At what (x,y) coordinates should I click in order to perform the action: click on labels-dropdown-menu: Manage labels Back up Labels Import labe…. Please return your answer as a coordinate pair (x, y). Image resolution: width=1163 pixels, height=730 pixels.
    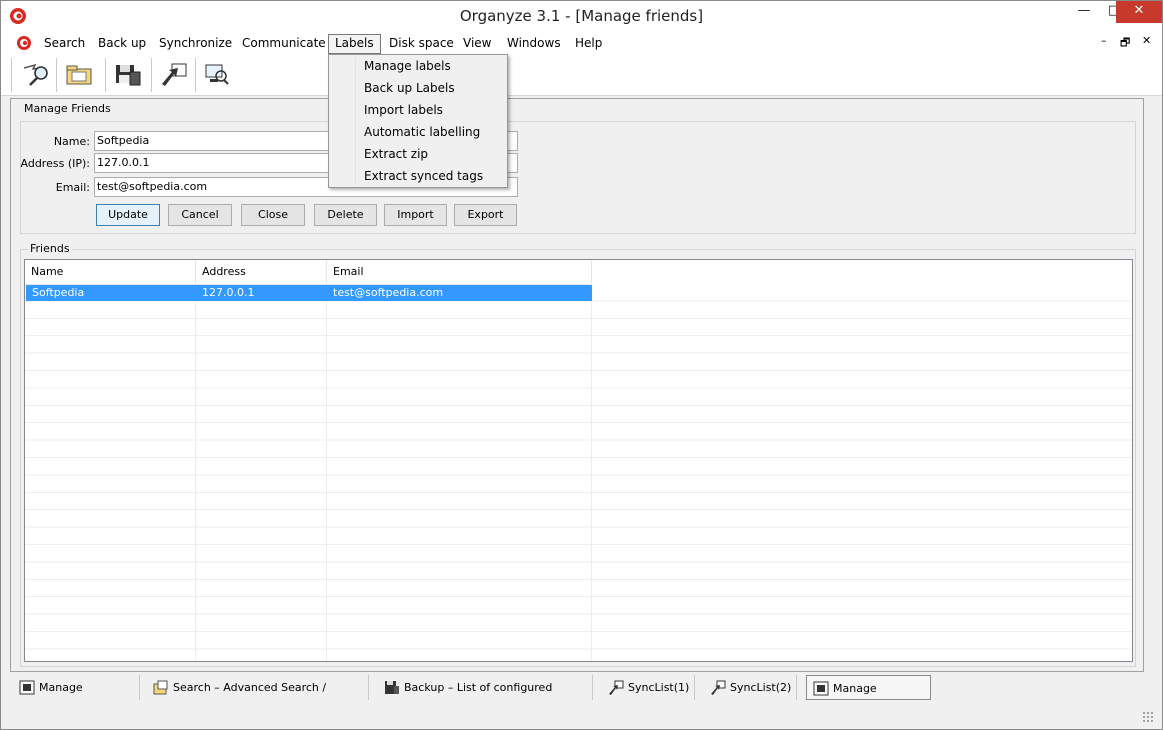
    Looking at the image, I should click on (418, 121).